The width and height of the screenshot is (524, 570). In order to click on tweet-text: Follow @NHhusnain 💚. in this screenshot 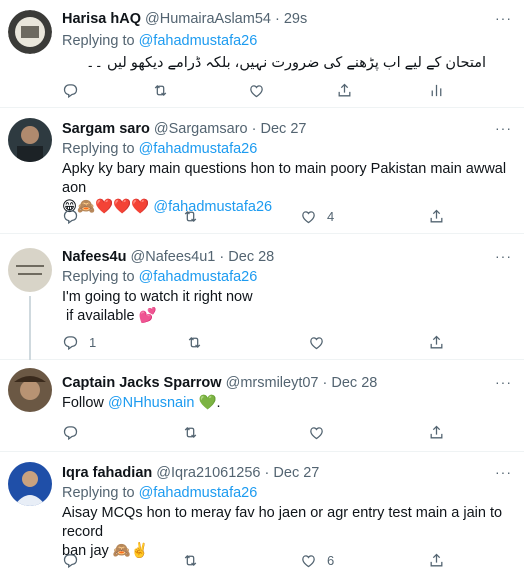, I will do `click(141, 403)`.